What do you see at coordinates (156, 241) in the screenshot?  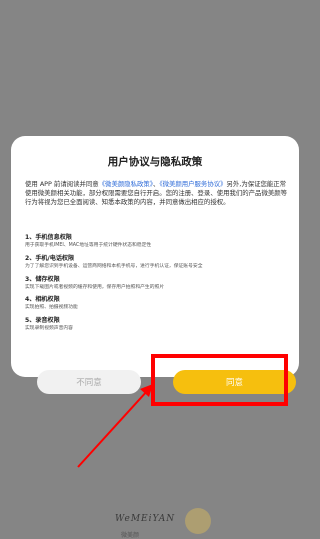 I see `permission-item: 1、手机信息权限 用于获取手机IMEI、MAC地址等用于统计硬件状态和稳定性` at bounding box center [156, 241].